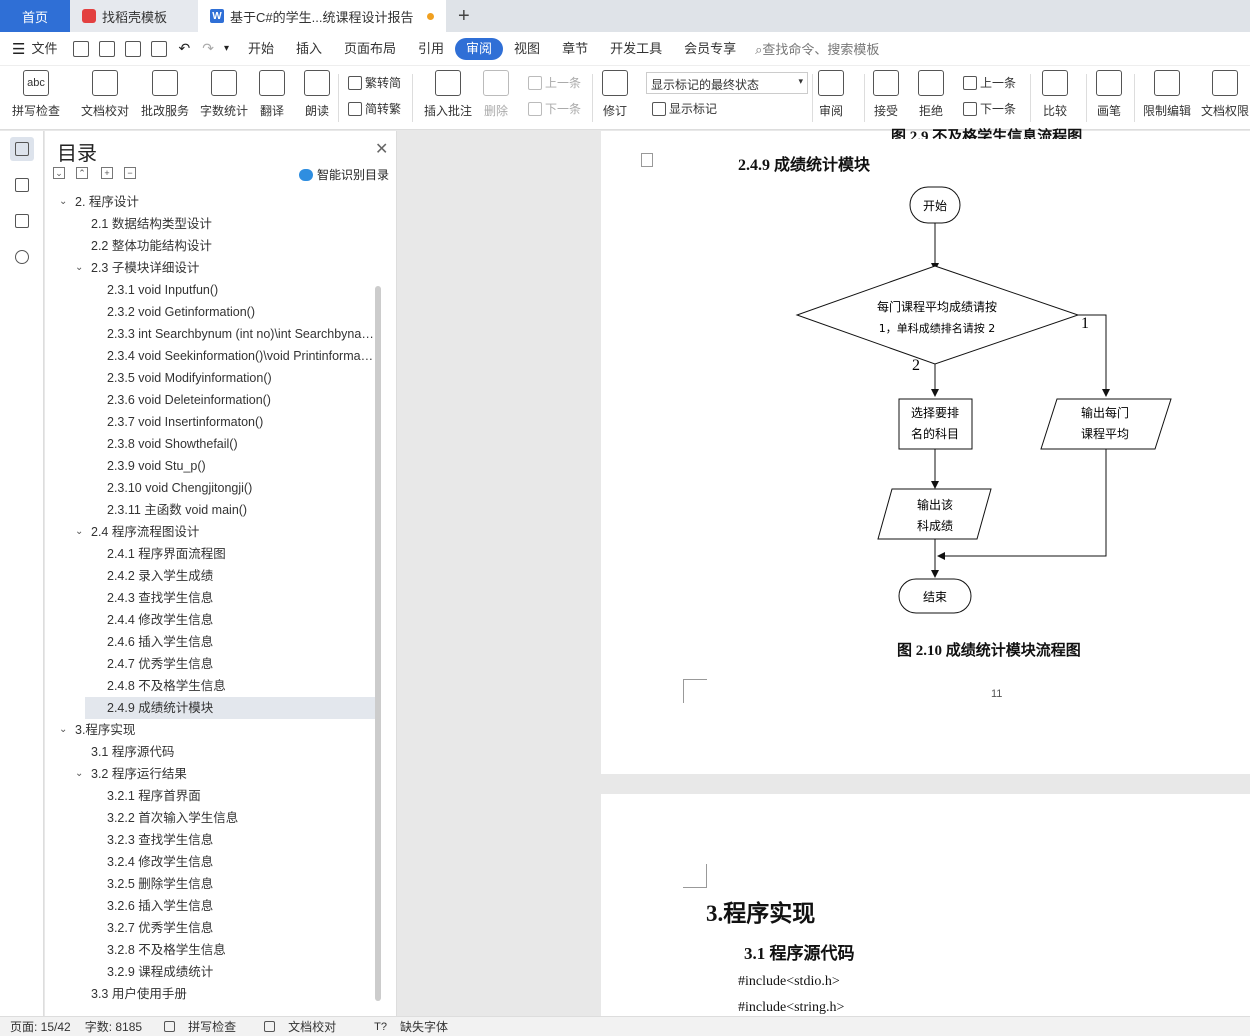 The image size is (1250, 1036). I want to click on redo-icon: ↷, so click(208, 48).